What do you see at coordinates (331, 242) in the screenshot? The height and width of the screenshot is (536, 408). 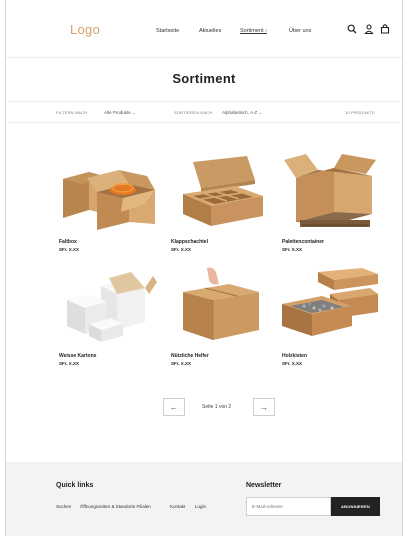 I see `product-name: Palettencontainer` at bounding box center [331, 242].